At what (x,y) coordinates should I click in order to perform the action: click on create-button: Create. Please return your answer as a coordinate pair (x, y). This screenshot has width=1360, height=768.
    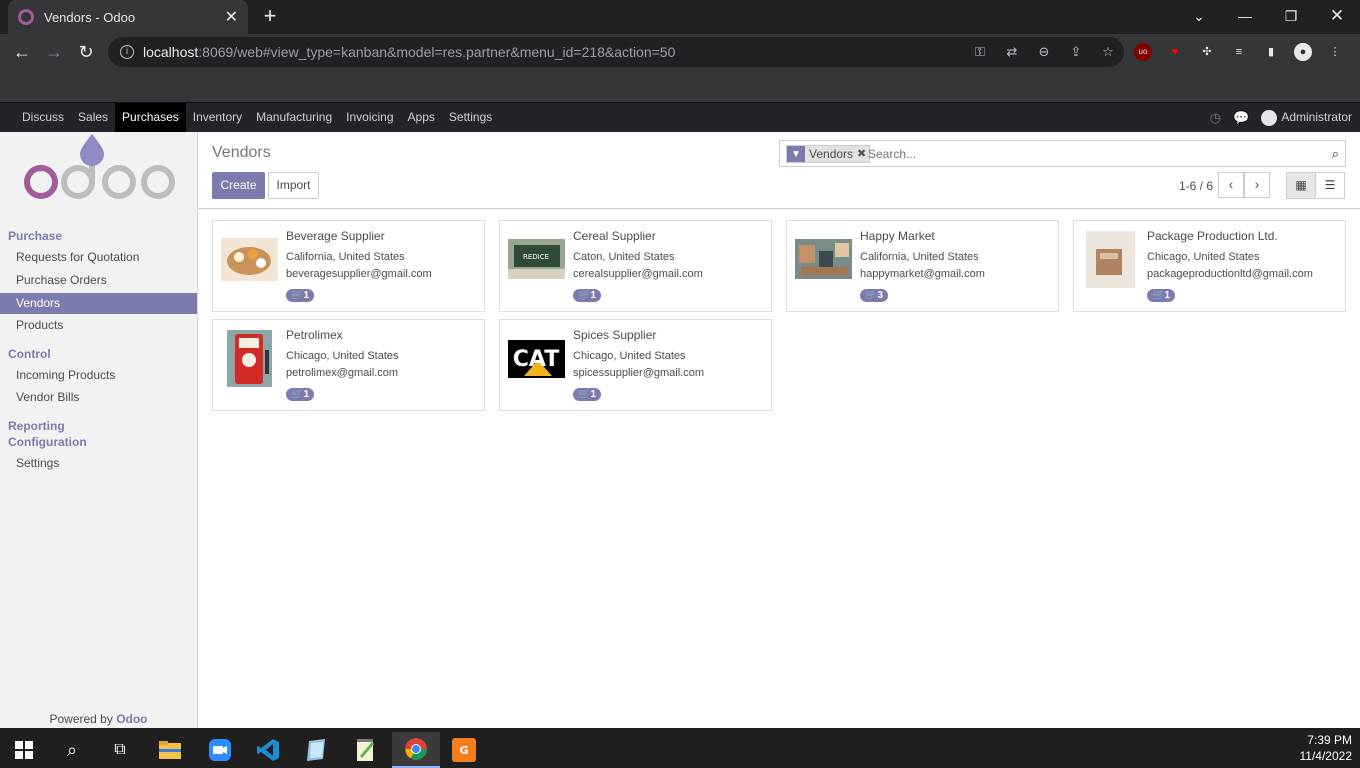
    Looking at the image, I should click on (238, 185).